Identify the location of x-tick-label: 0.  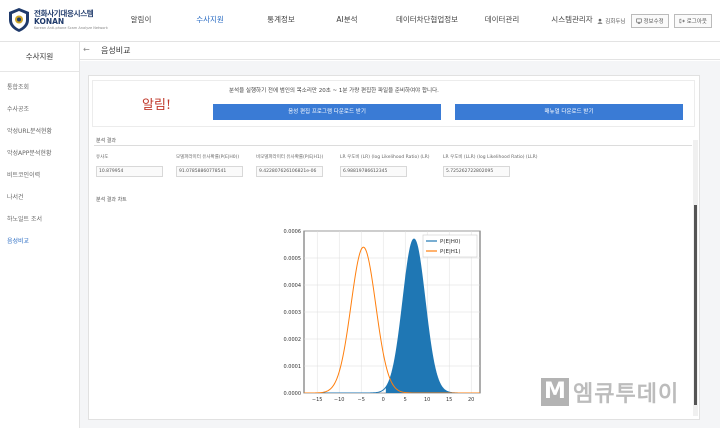
(383, 400).